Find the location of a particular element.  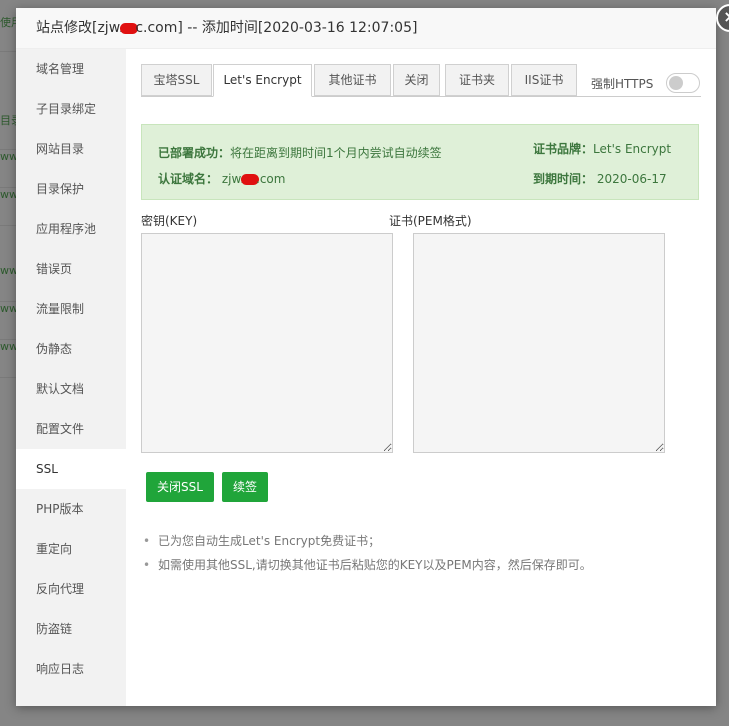

background-row: 使用 is located at coordinates (8, 33).